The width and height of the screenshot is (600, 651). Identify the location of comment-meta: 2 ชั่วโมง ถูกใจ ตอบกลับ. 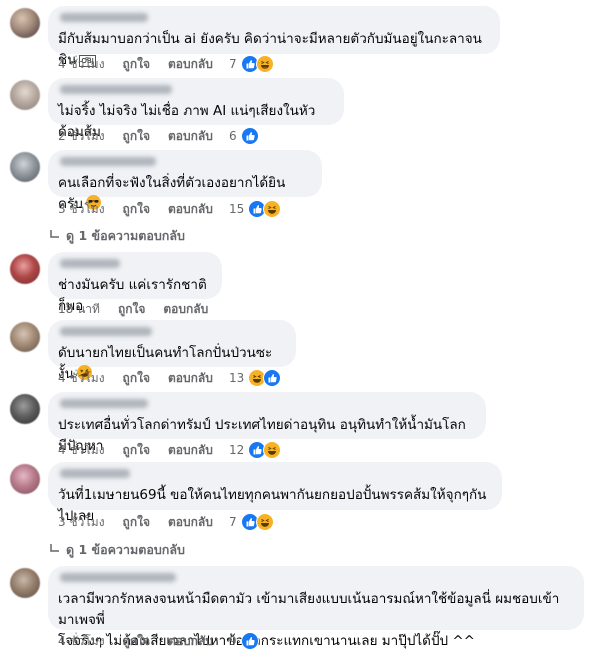
(144, 136).